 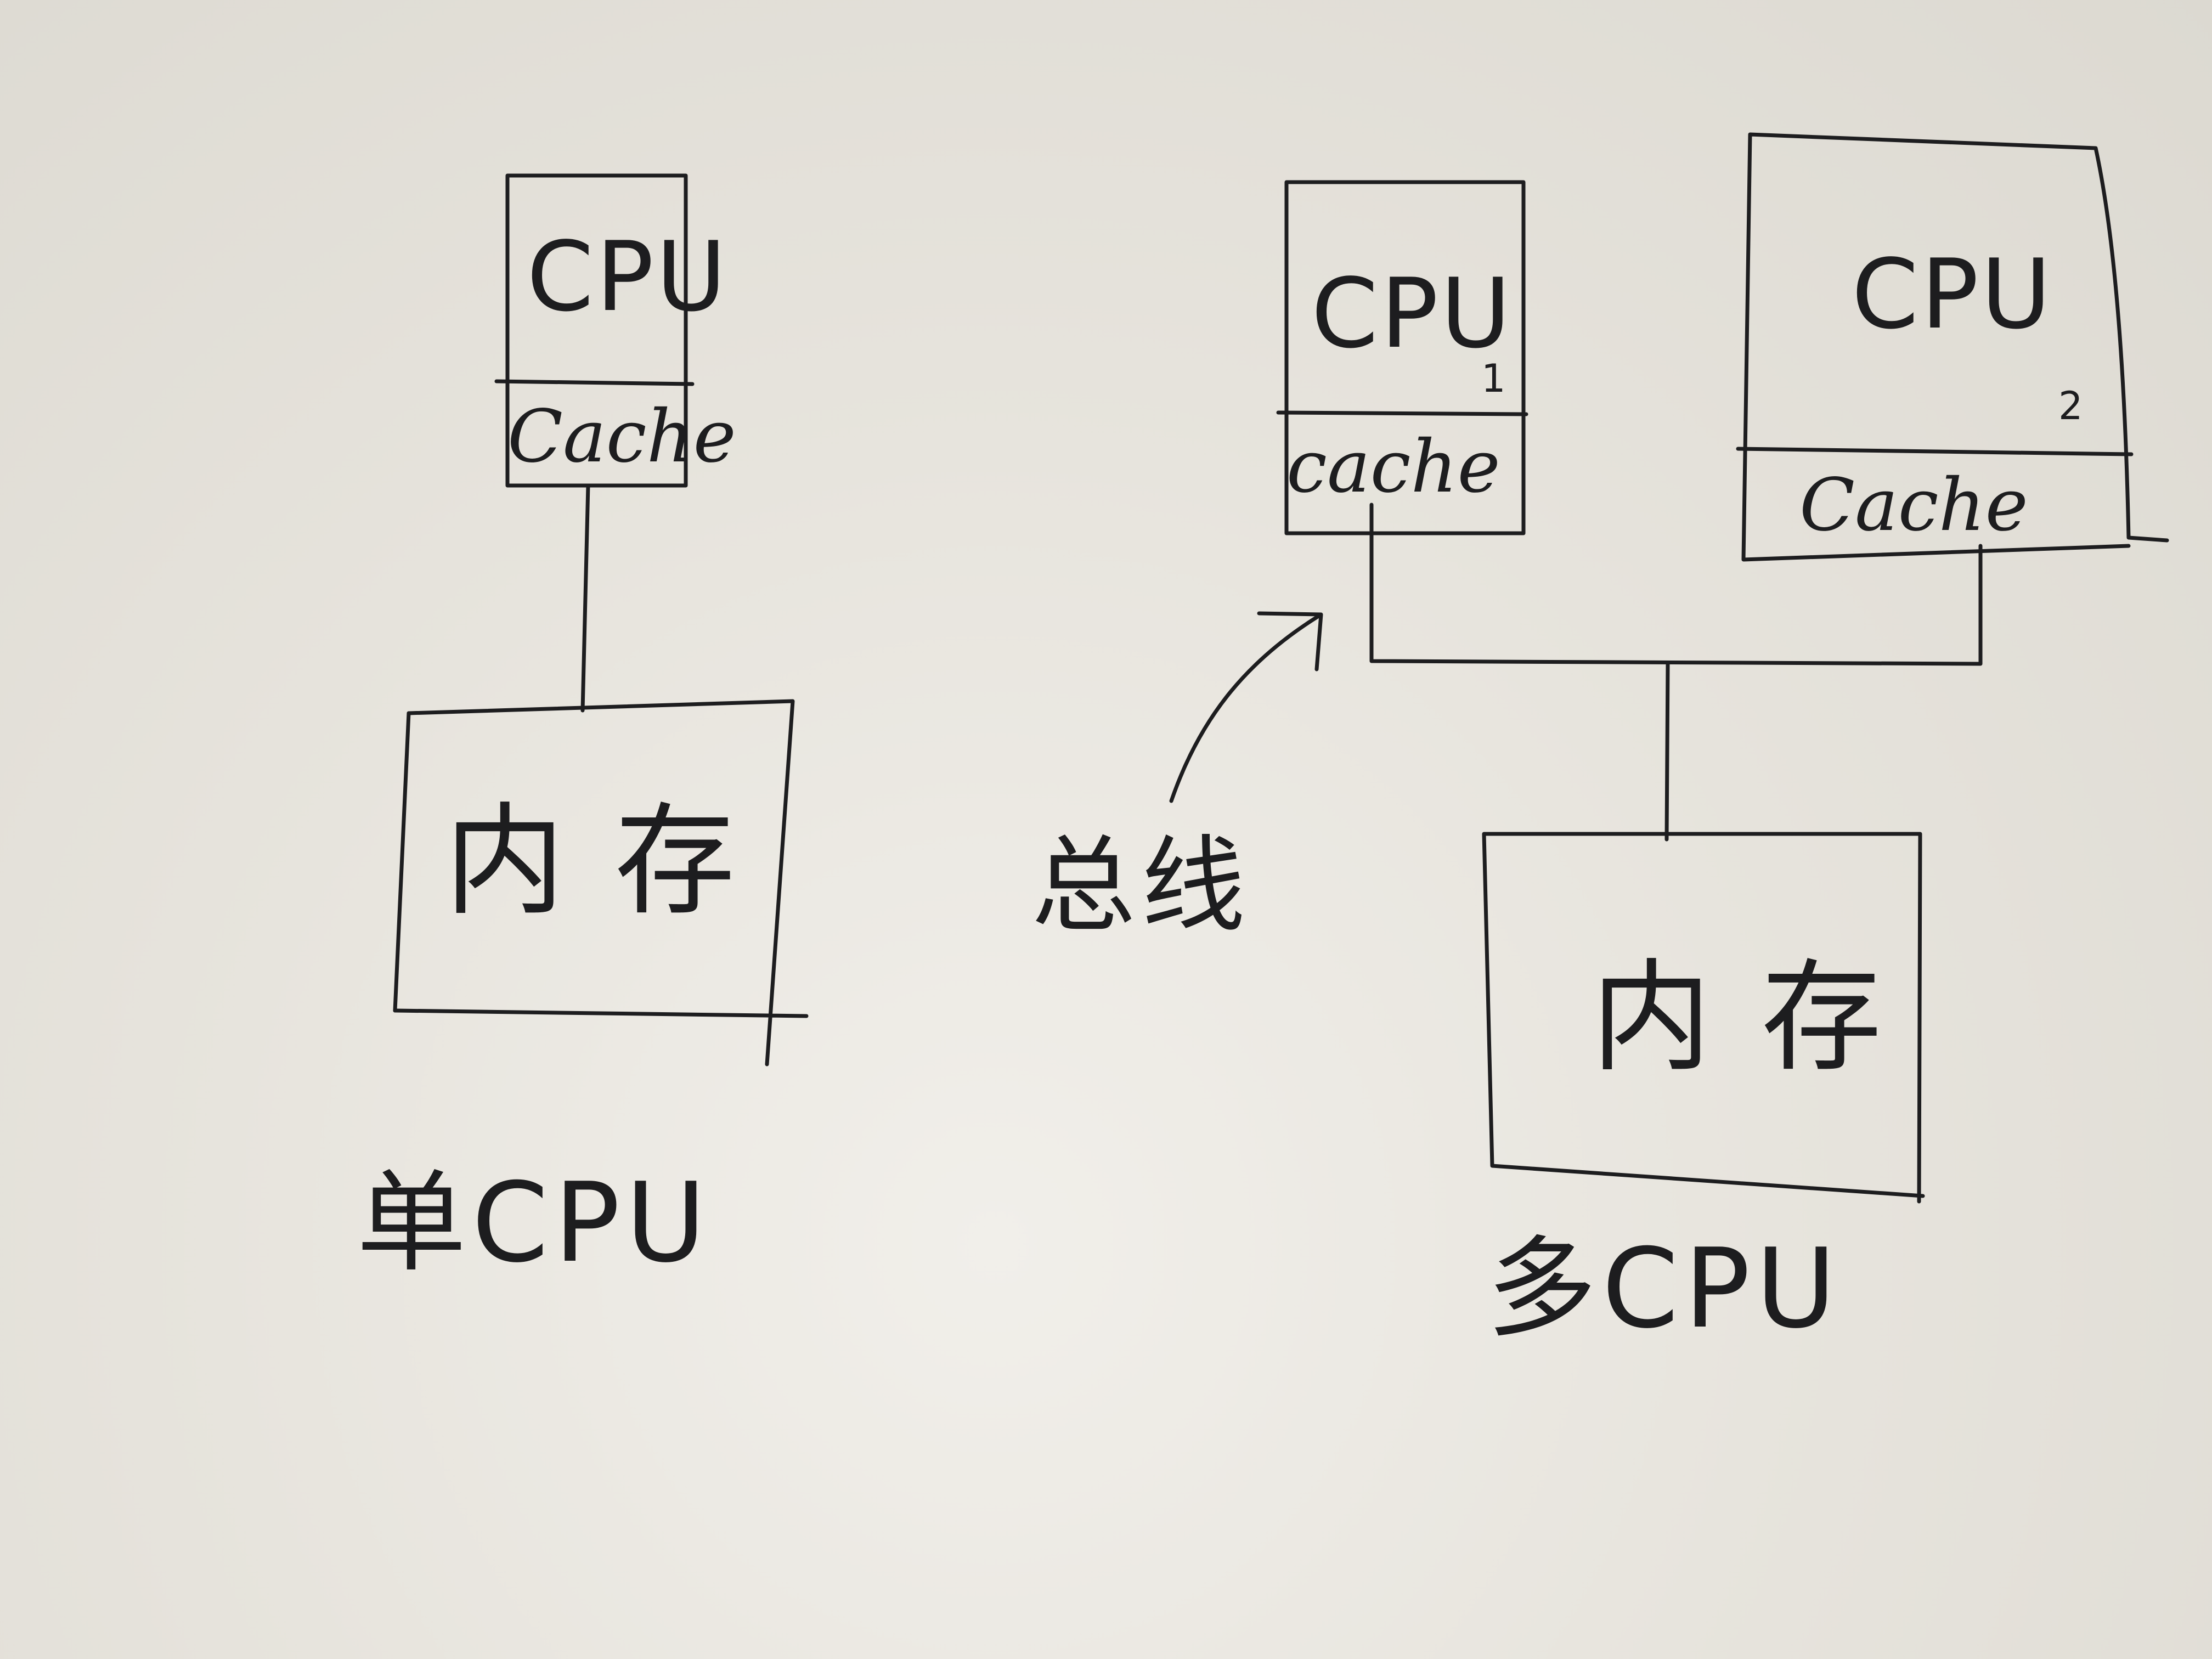 What do you see at coordinates (628, 277) in the screenshot?
I see `single-cpu-label: CPU` at bounding box center [628, 277].